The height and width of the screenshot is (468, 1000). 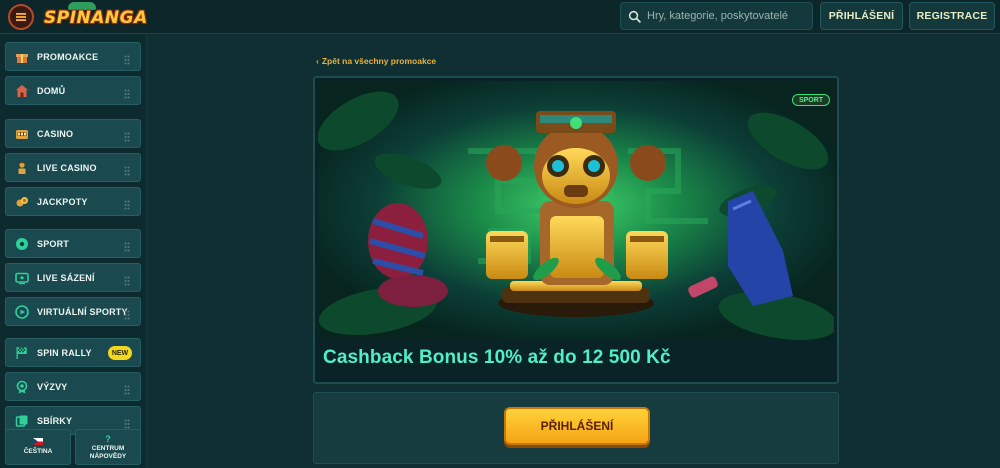 What do you see at coordinates (317, 61) in the screenshot?
I see `chevron-left-icon: ‹` at bounding box center [317, 61].